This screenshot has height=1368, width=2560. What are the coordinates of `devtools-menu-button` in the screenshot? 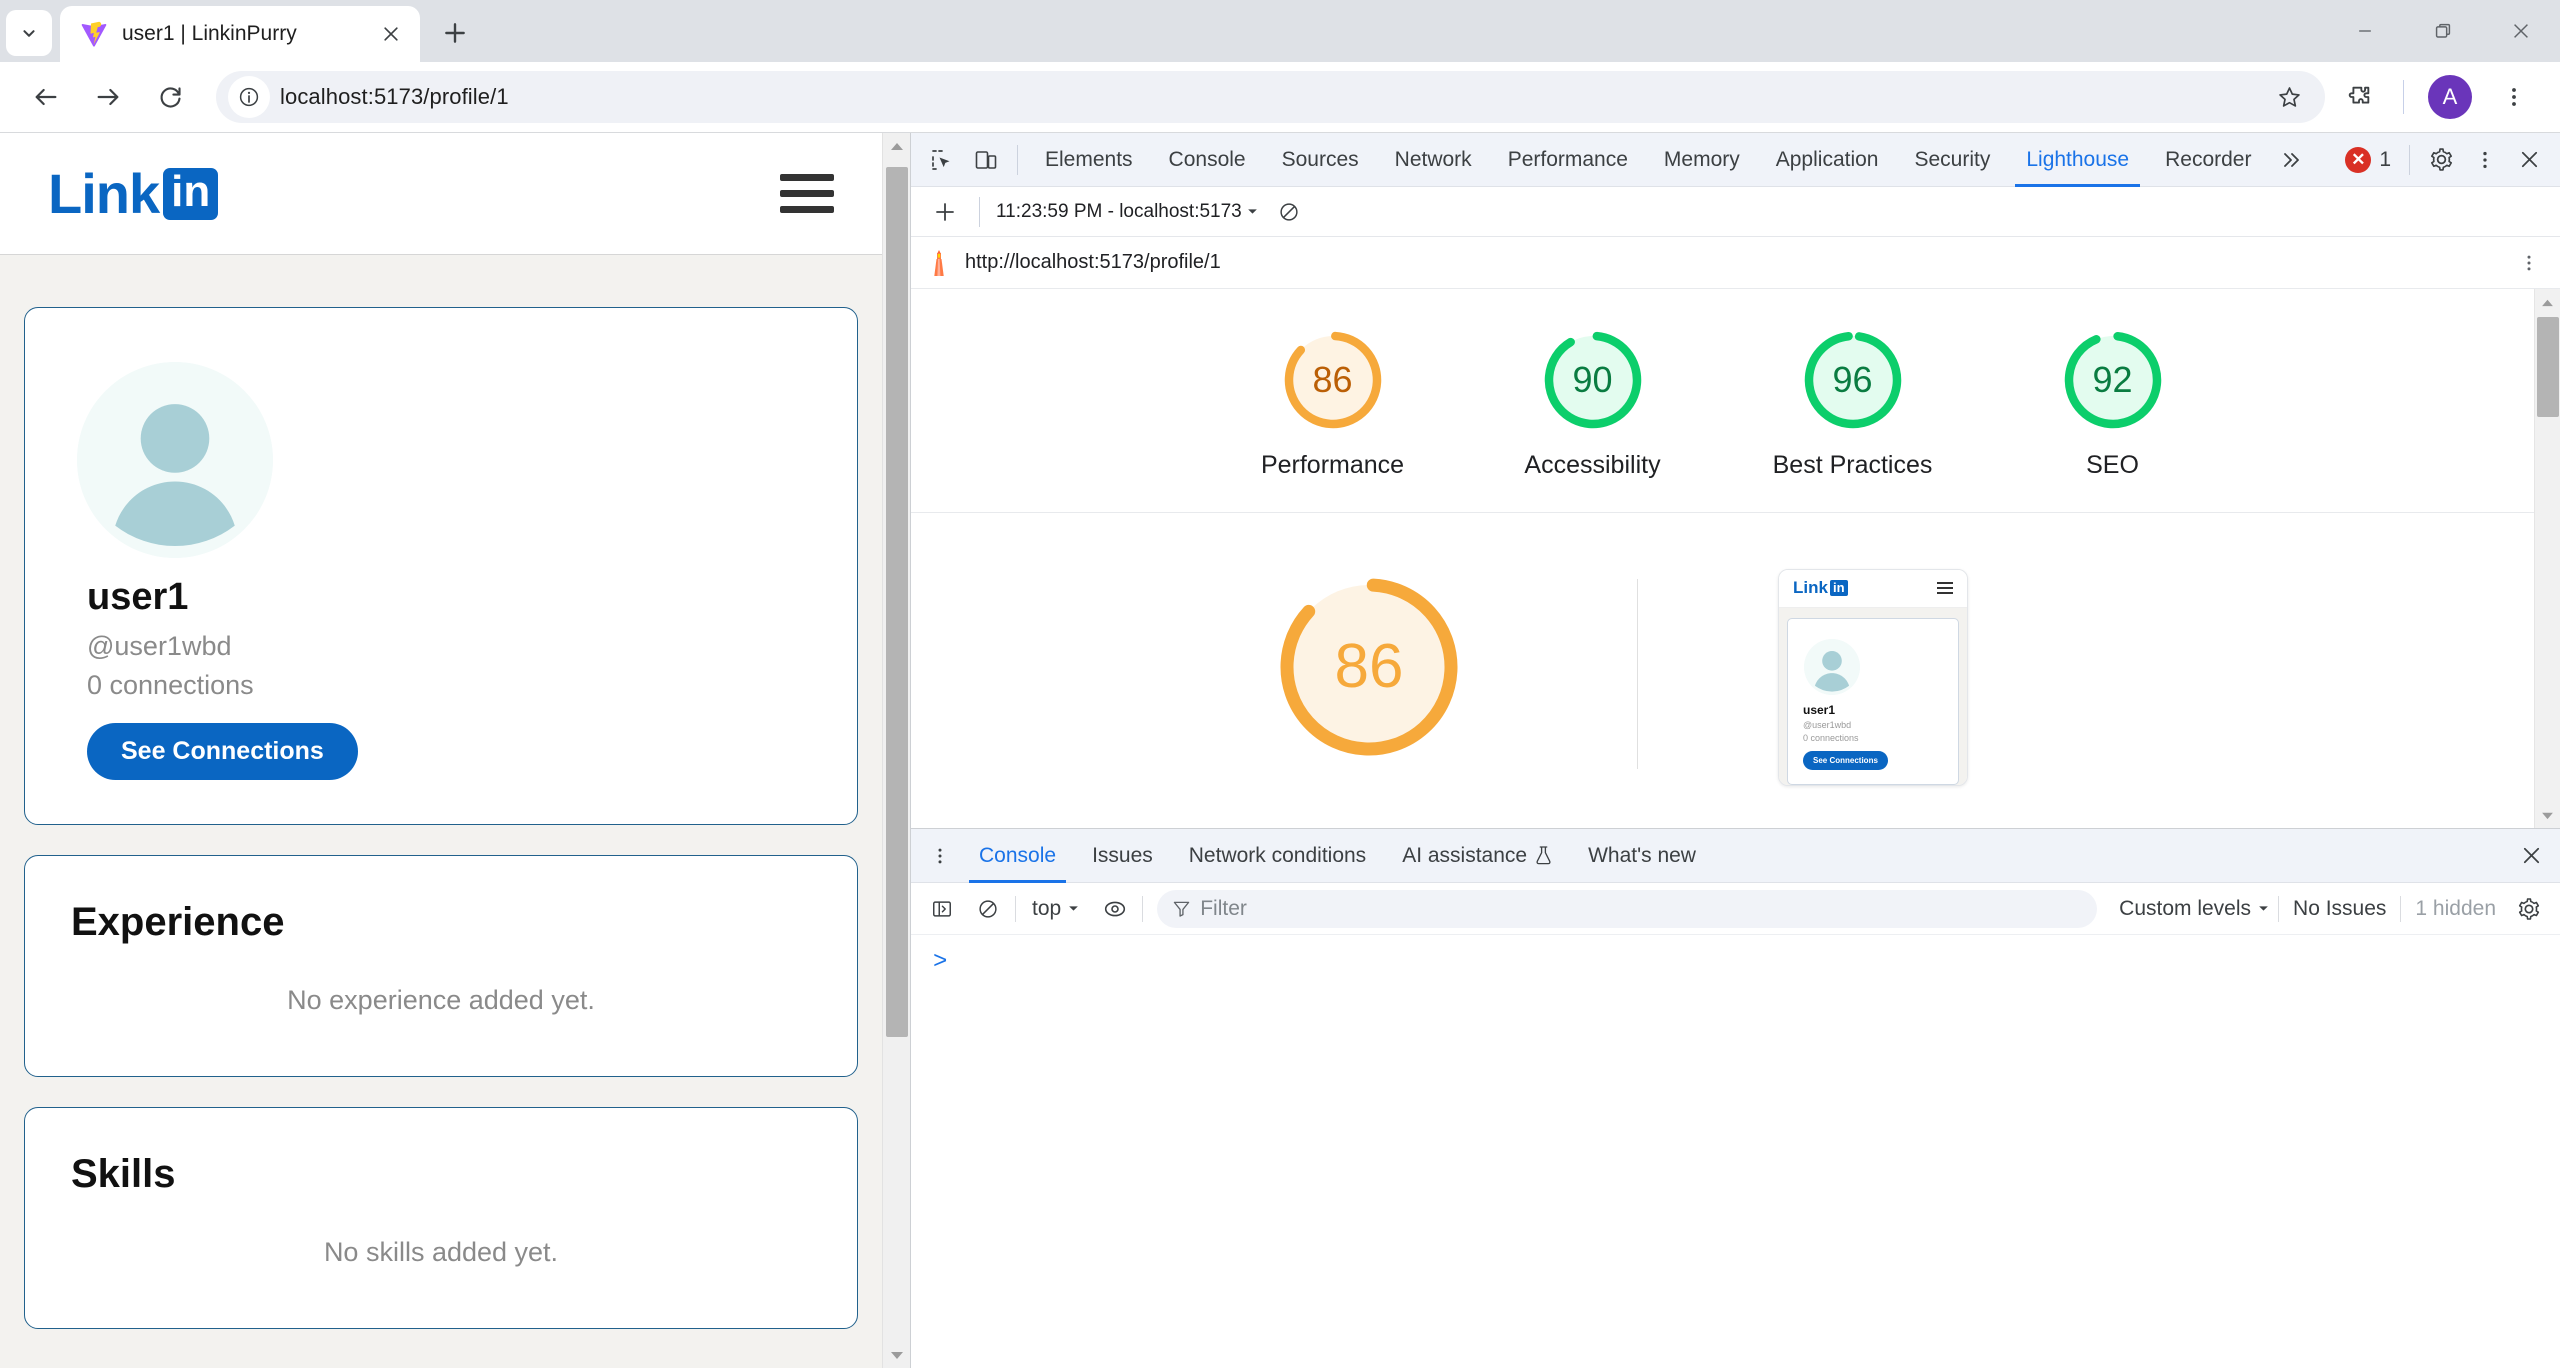 It's located at (2485, 160).